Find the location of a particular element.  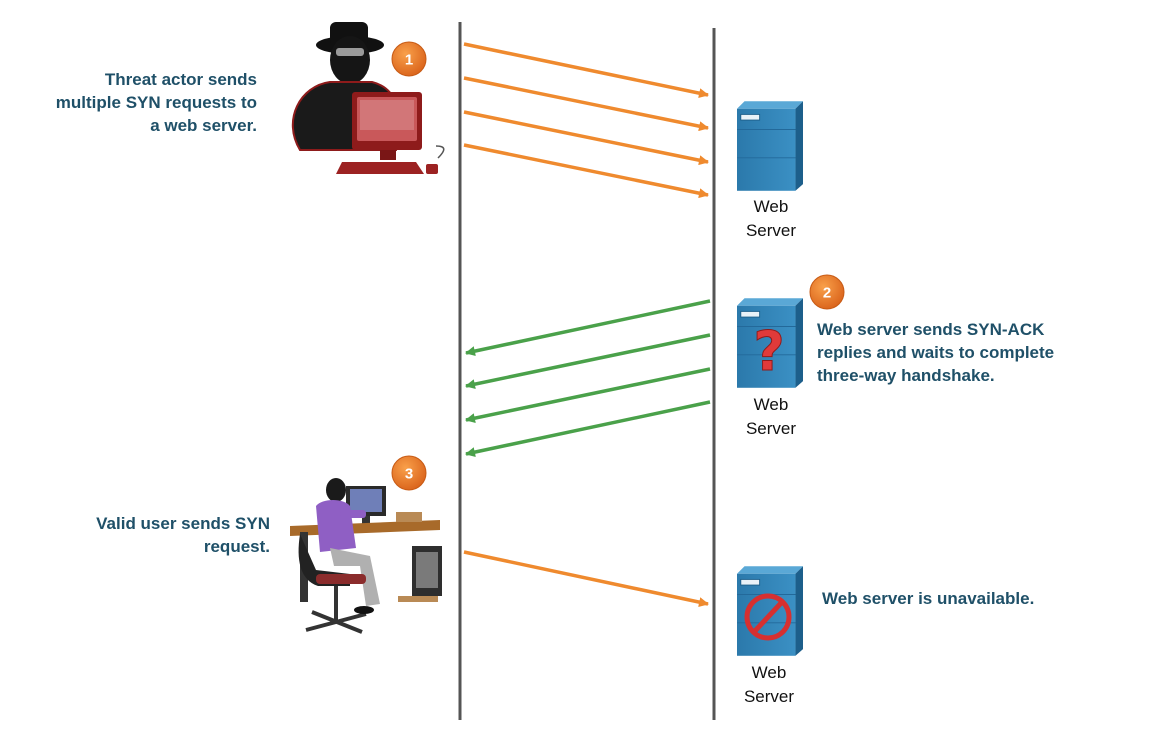

step-badge-3: 3 is located at coordinates (409, 473).